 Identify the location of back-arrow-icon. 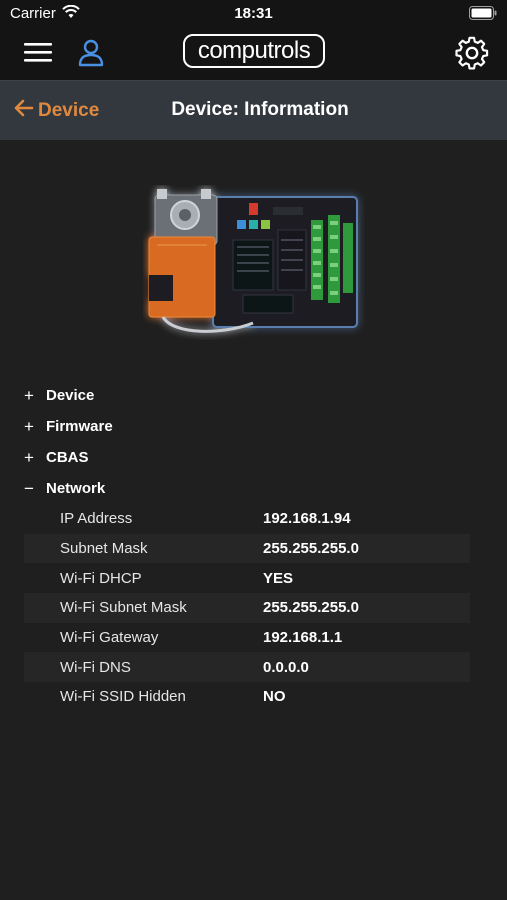
(24, 111).